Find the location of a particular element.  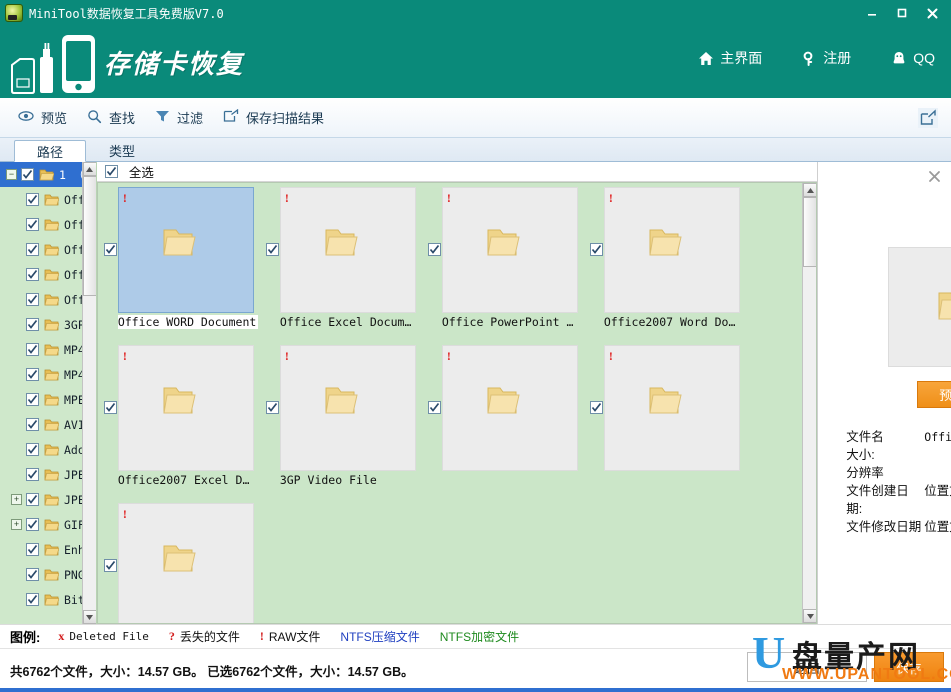

toolbar-find-button: 查找 is located at coordinates (111, 117).